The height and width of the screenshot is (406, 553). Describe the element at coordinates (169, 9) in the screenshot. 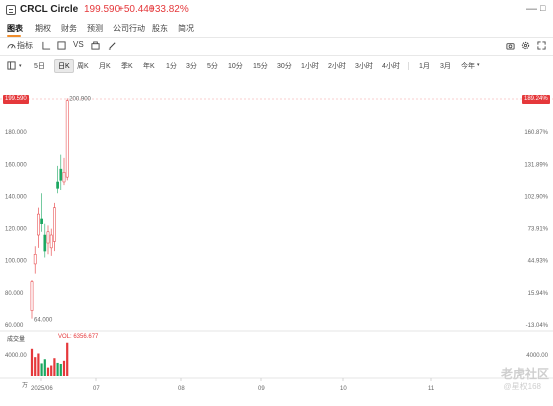

I see `price-change-pct: +33.82%` at that location.